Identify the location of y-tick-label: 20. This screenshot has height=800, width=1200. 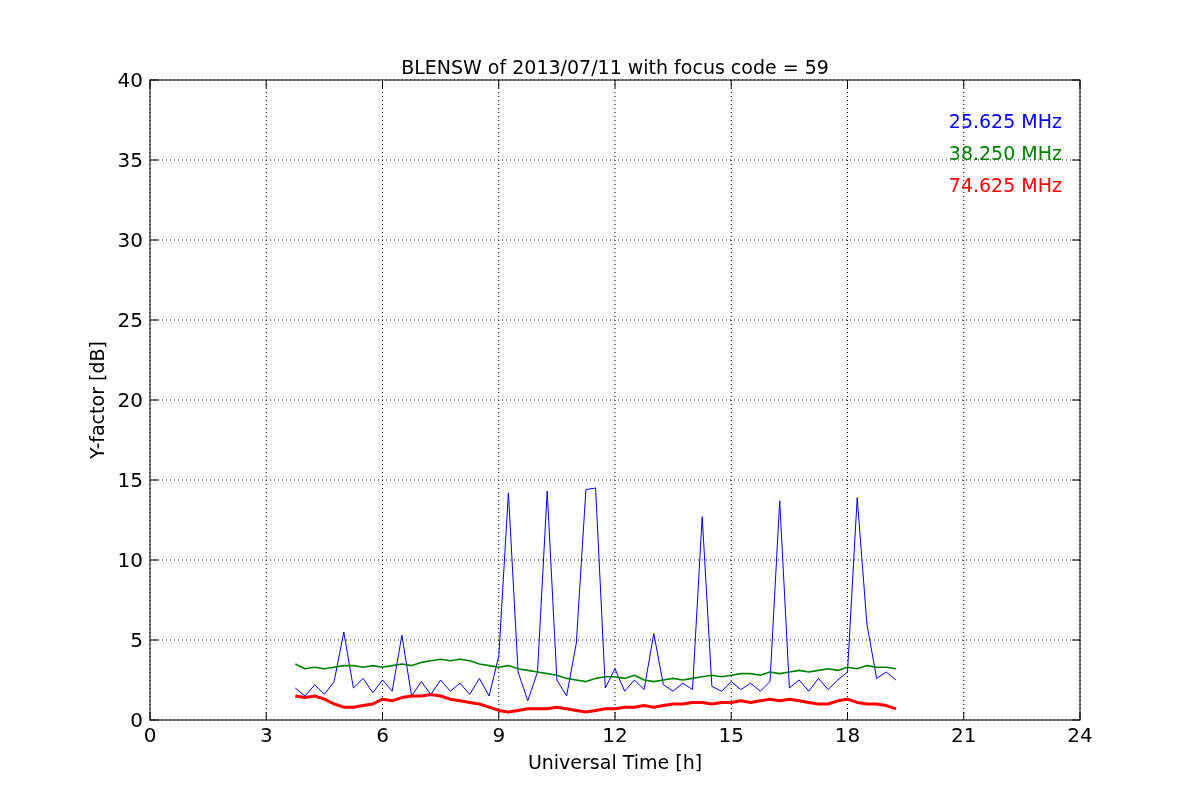
(130, 400).